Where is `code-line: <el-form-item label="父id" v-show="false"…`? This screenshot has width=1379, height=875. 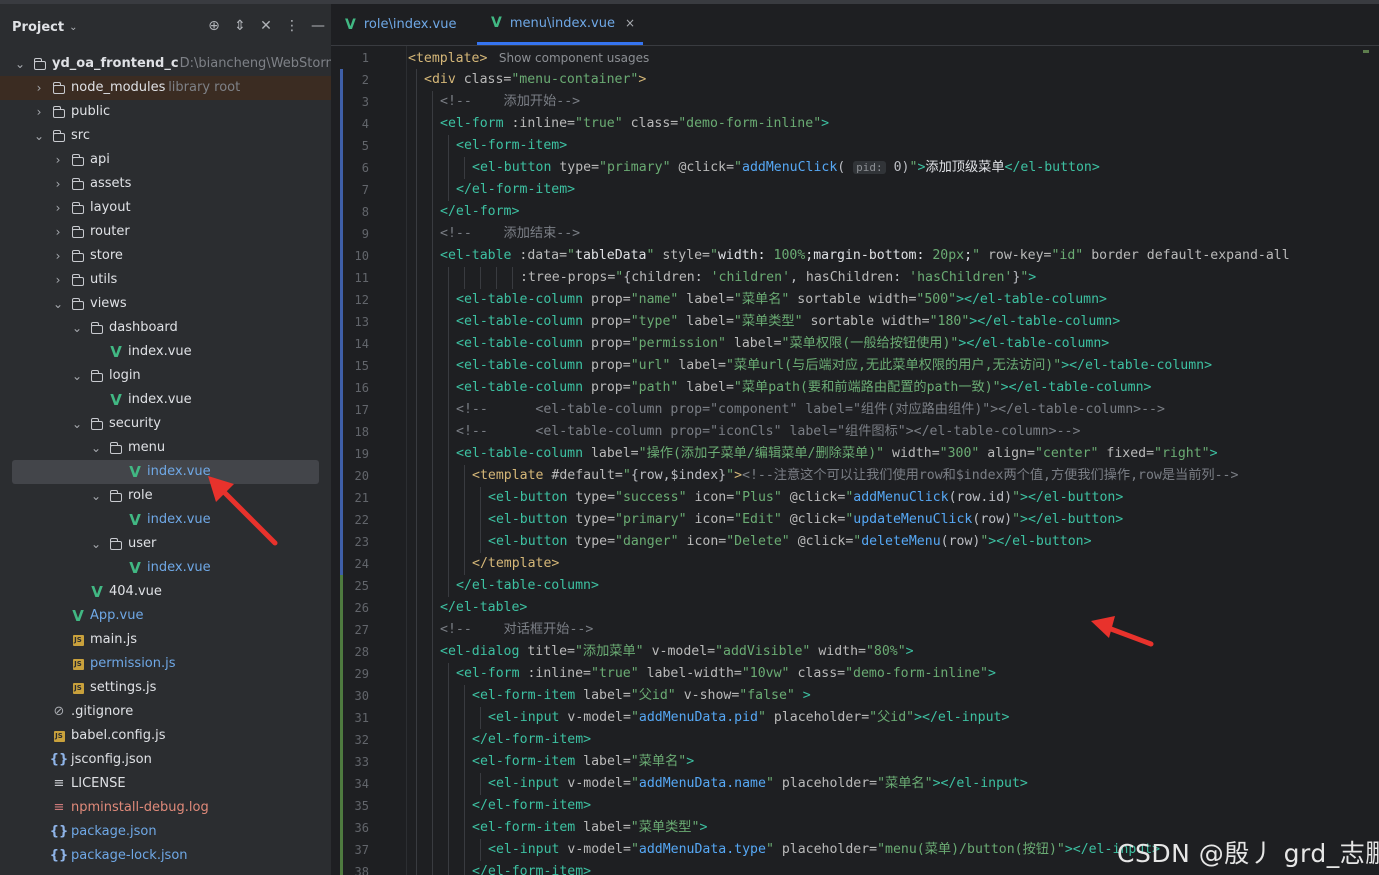 code-line: <el-form-item label="父id" v-show="false"… is located at coordinates (641, 696).